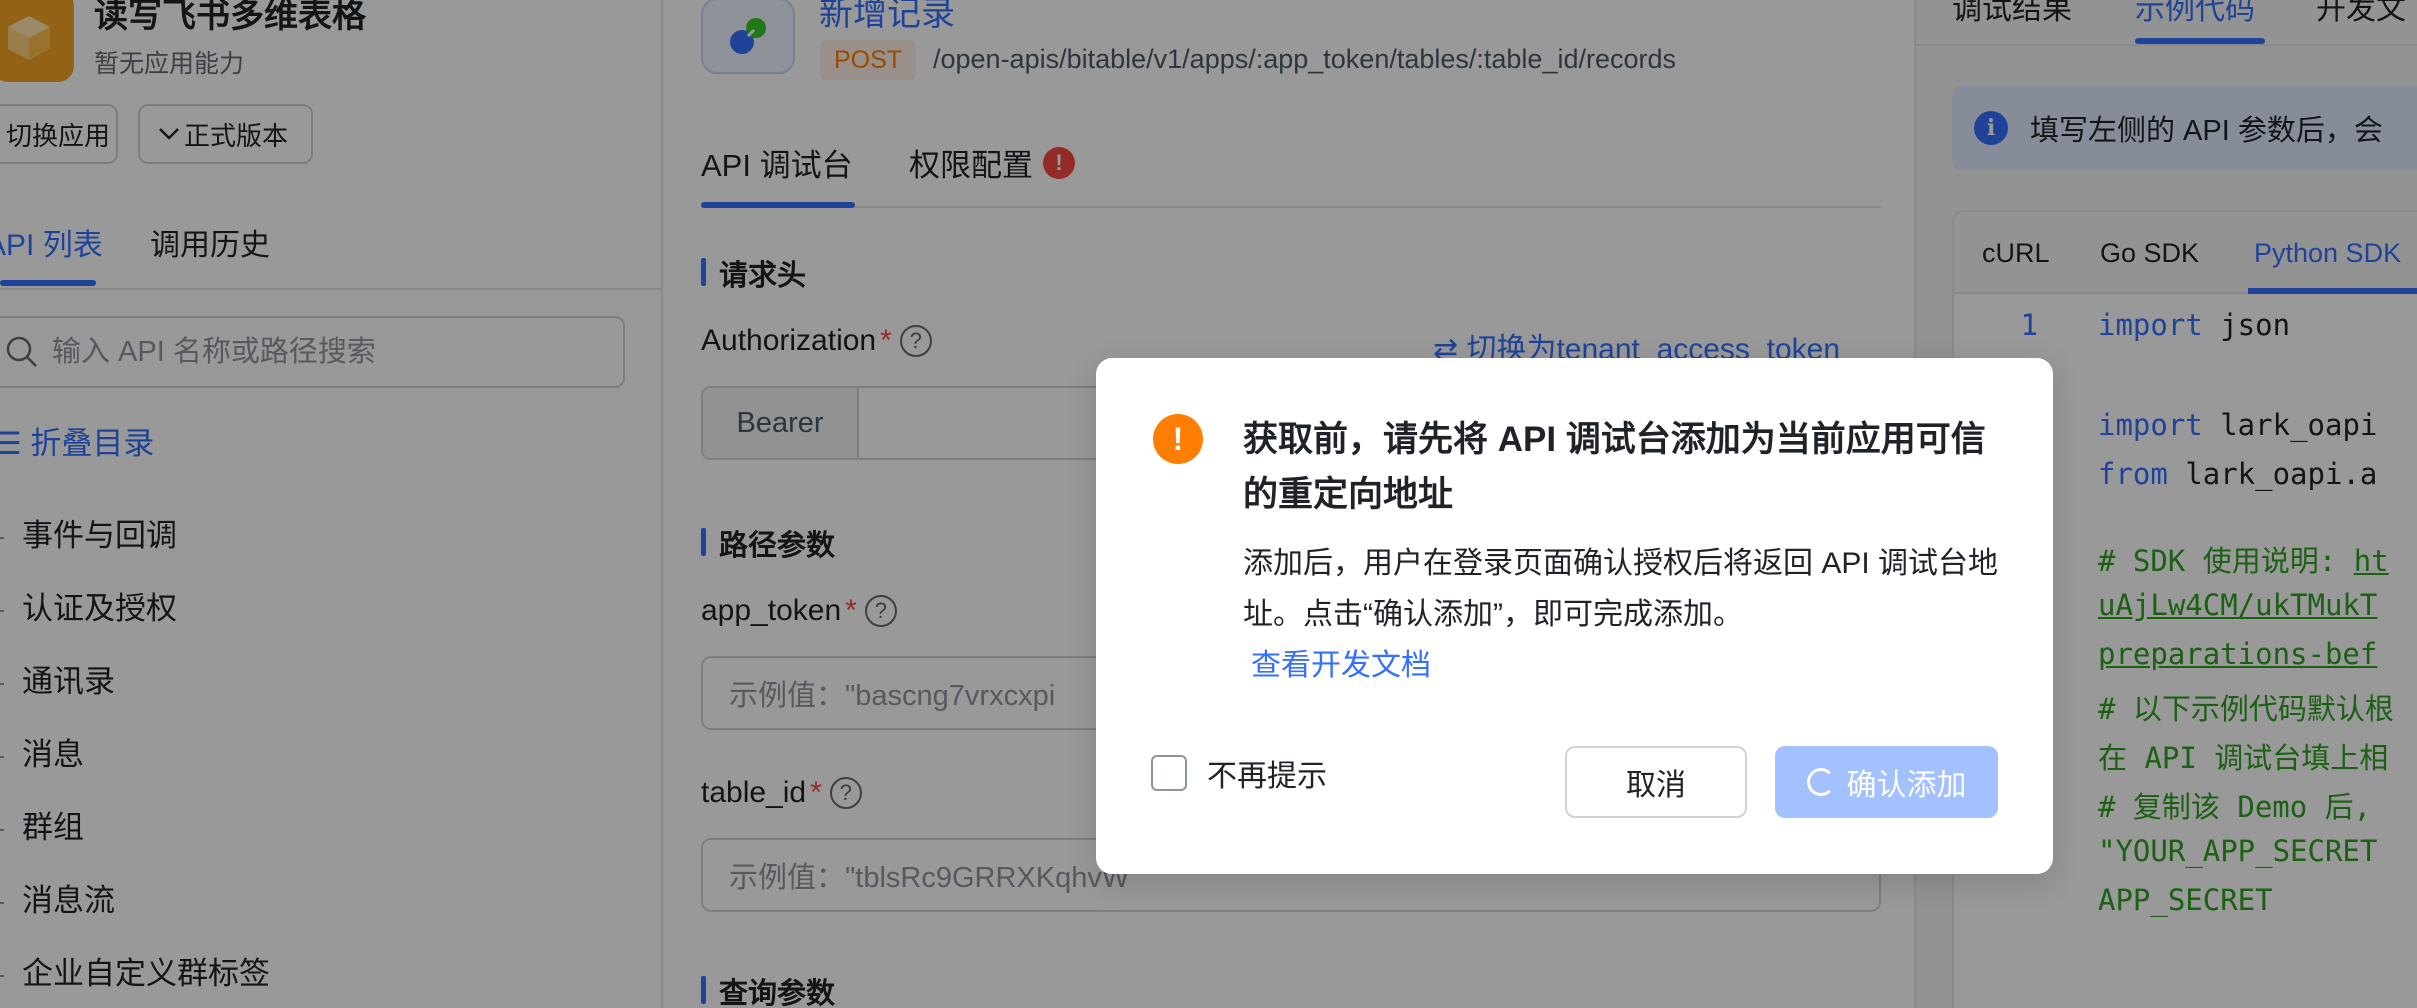 The image size is (2417, 1008). Describe the element at coordinates (1906, 785) in the screenshot. I see `confirm-label: 确认添加` at that location.